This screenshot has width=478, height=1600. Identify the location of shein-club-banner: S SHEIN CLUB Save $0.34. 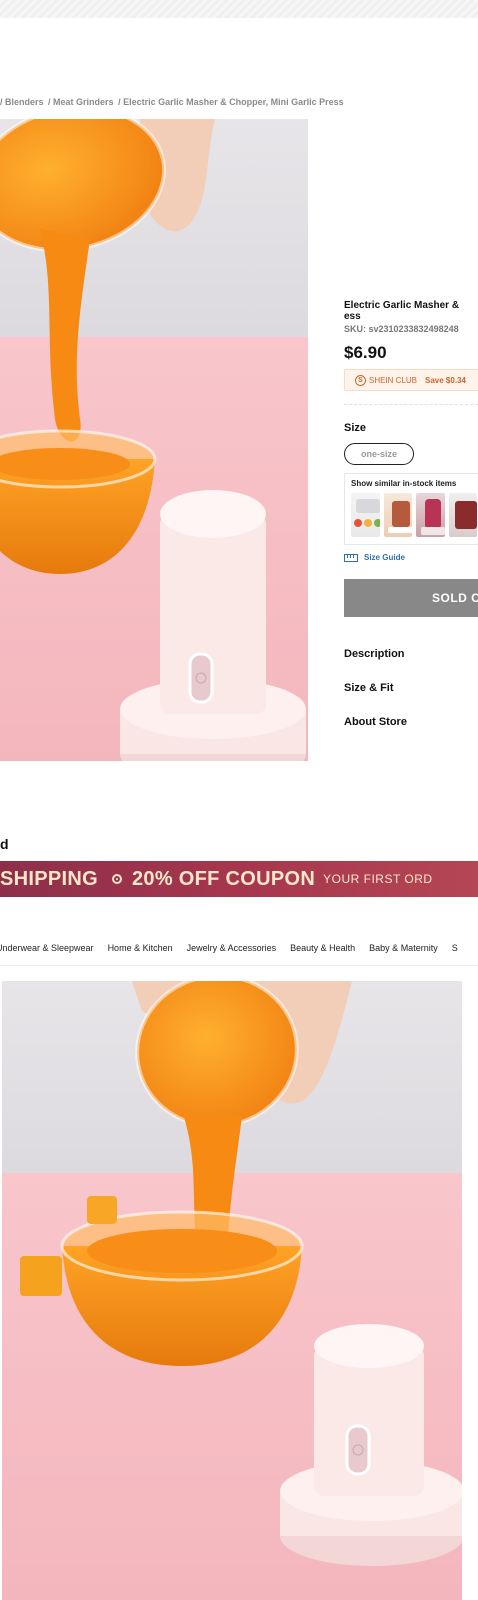
(411, 380).